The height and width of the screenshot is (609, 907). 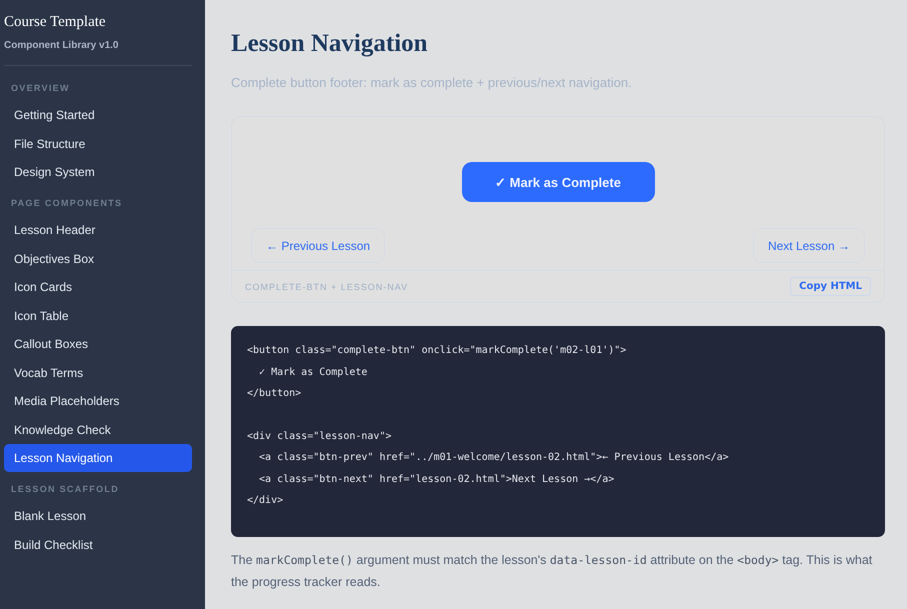 I want to click on copy-html-button: Copy HTML, so click(x=830, y=286).